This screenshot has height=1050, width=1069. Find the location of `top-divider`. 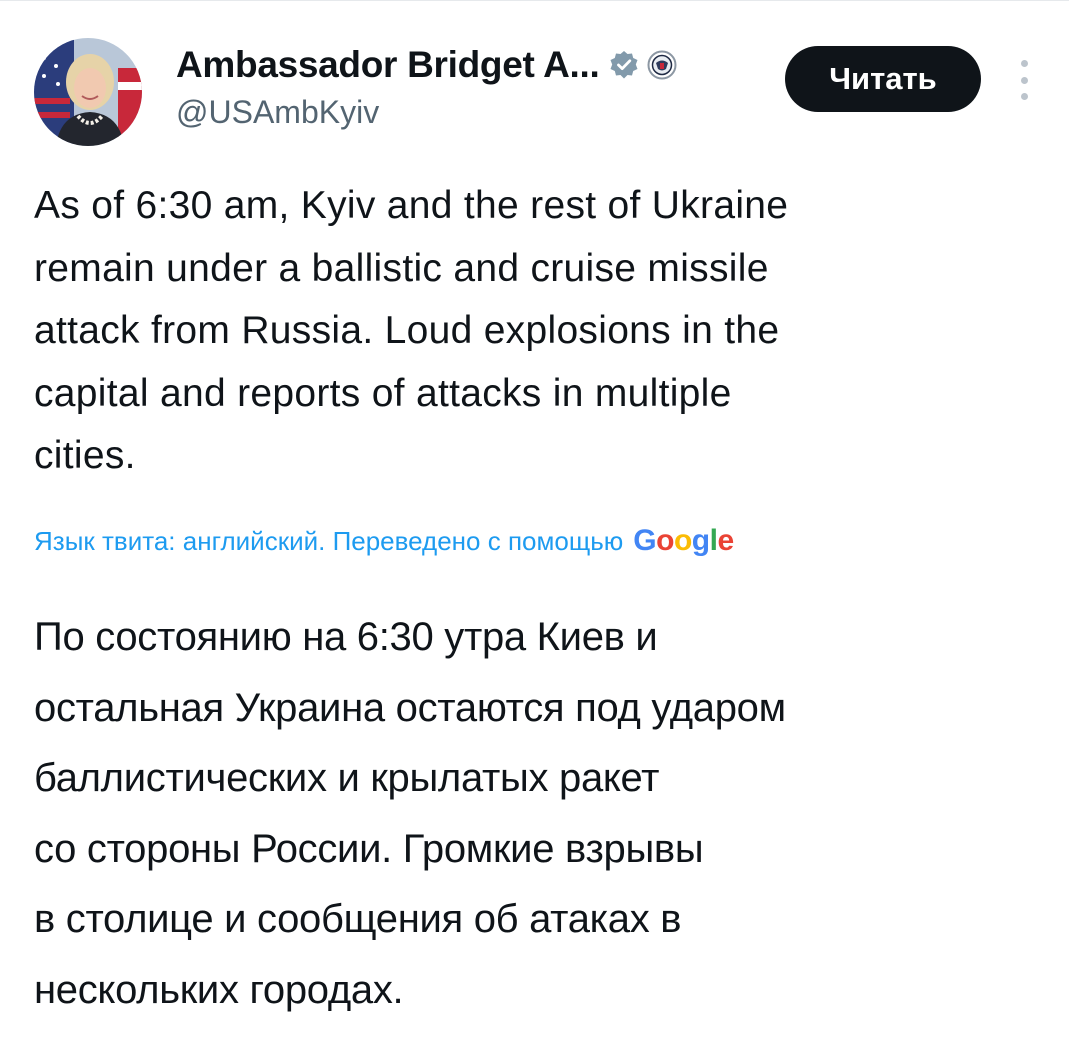

top-divider is located at coordinates (534, 0).